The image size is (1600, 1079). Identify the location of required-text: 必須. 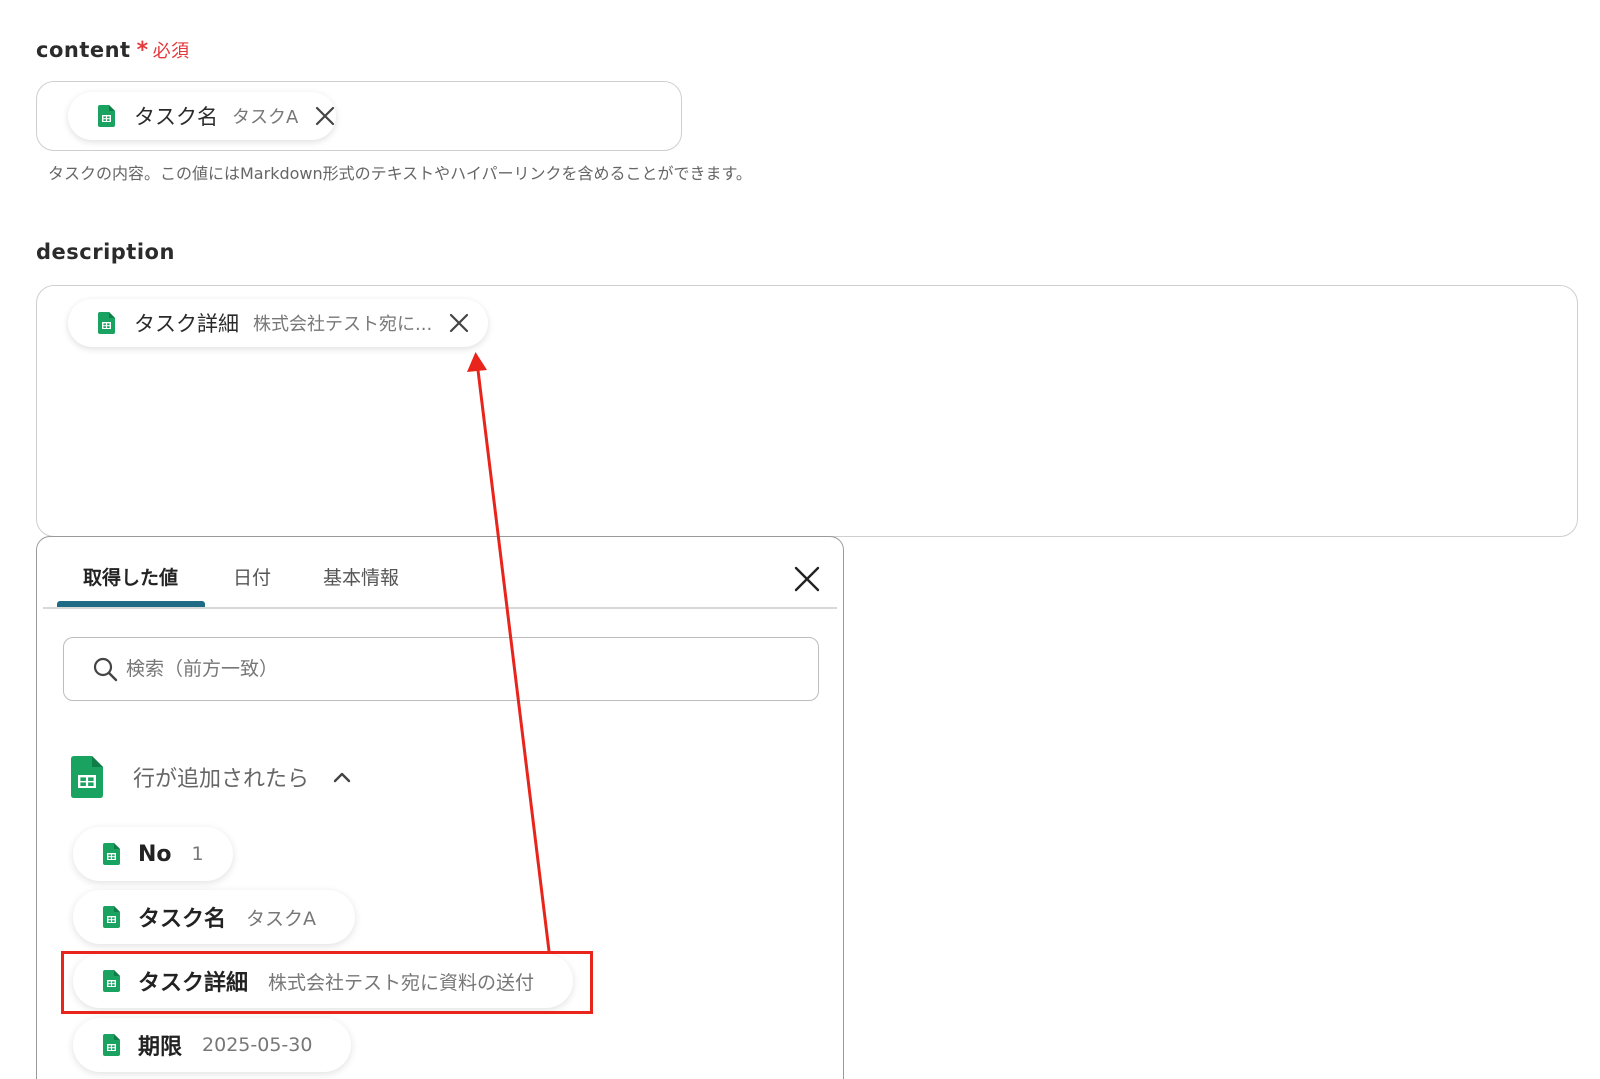
(171, 51).